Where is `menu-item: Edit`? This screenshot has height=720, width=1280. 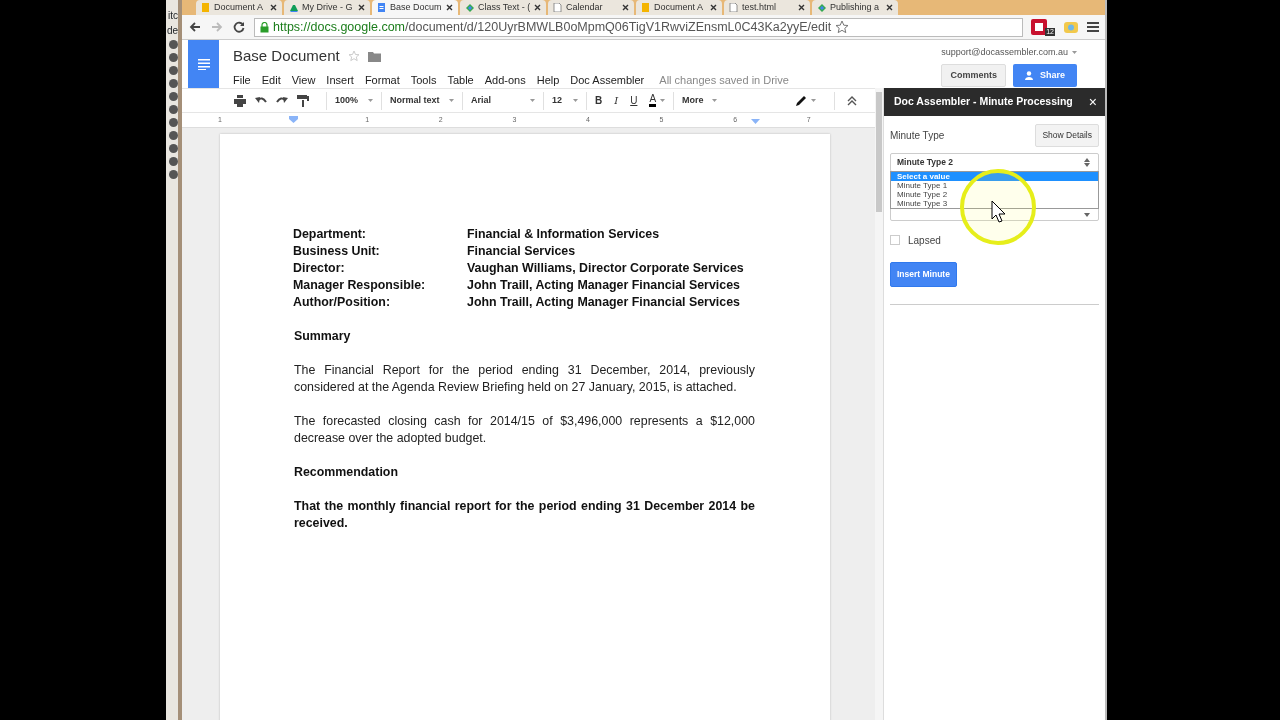
menu-item: Edit is located at coordinates (271, 79).